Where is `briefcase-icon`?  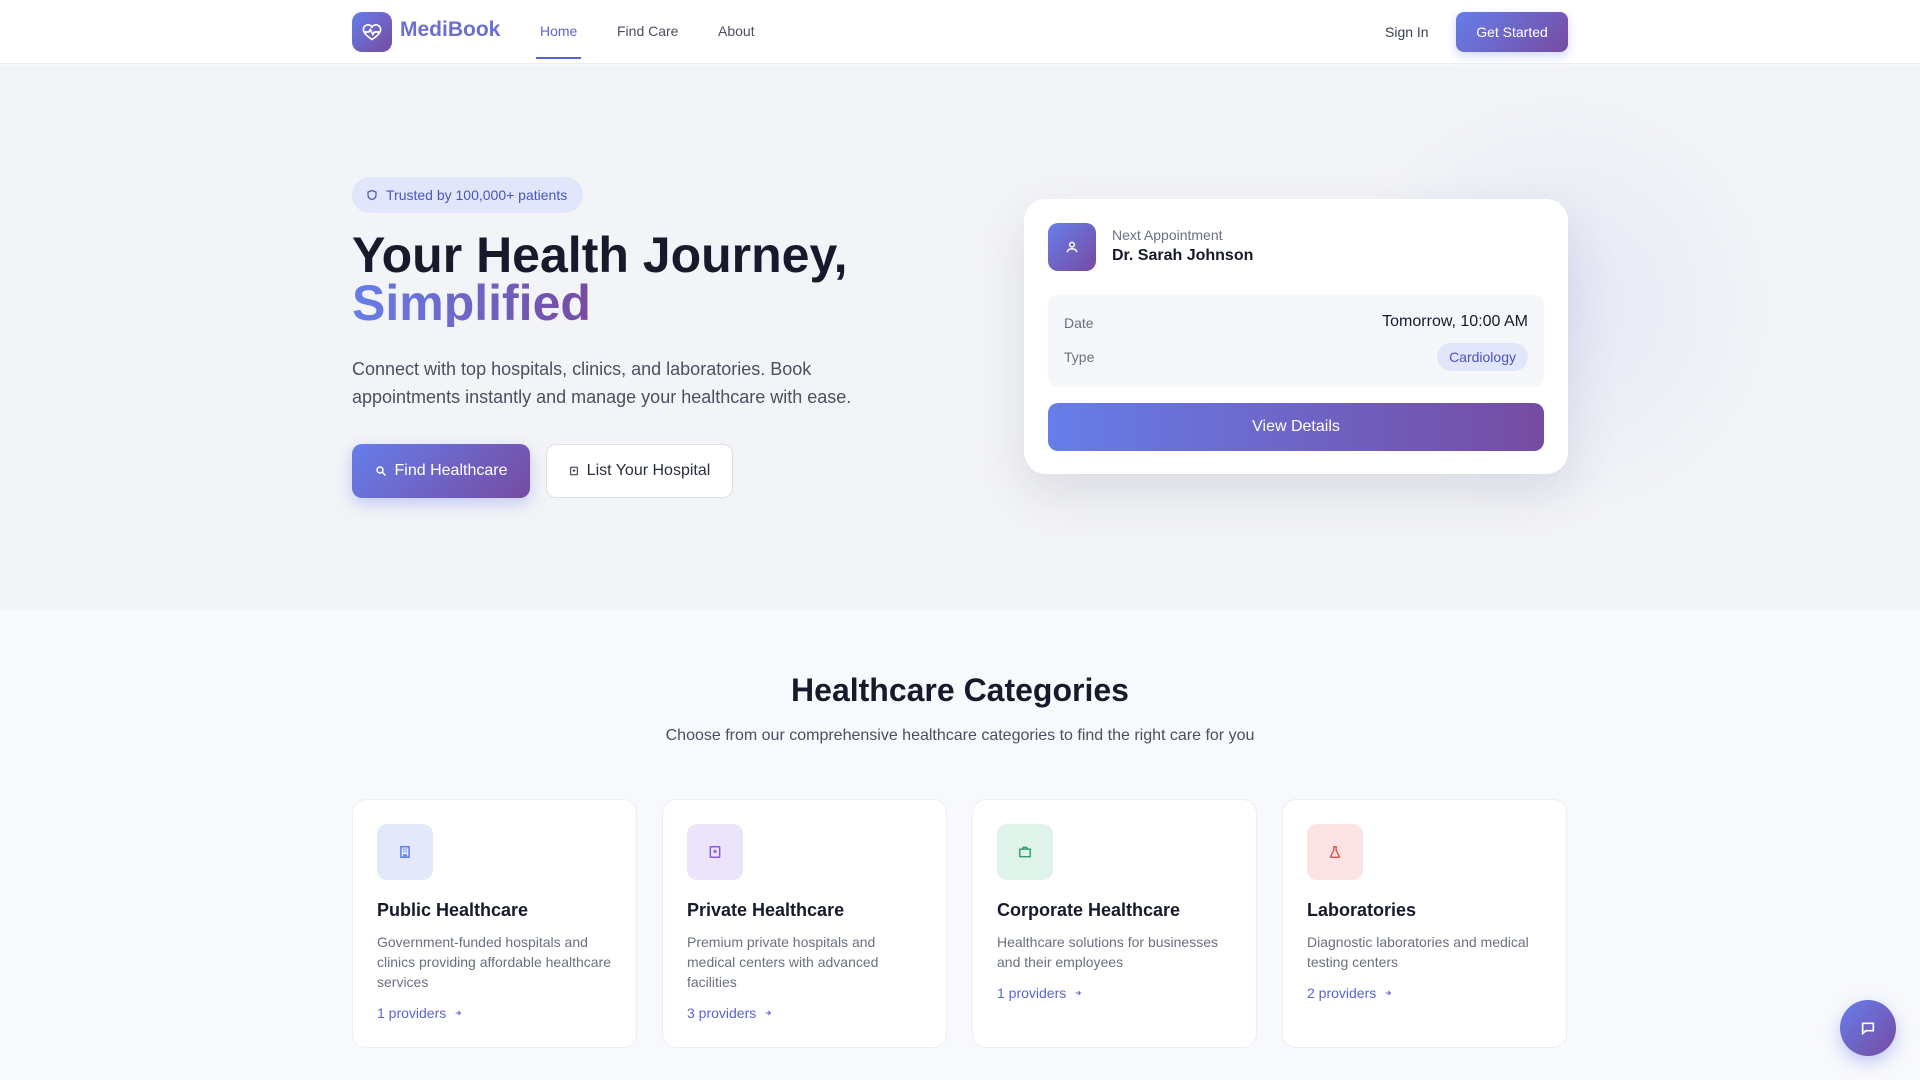
briefcase-icon is located at coordinates (1025, 852).